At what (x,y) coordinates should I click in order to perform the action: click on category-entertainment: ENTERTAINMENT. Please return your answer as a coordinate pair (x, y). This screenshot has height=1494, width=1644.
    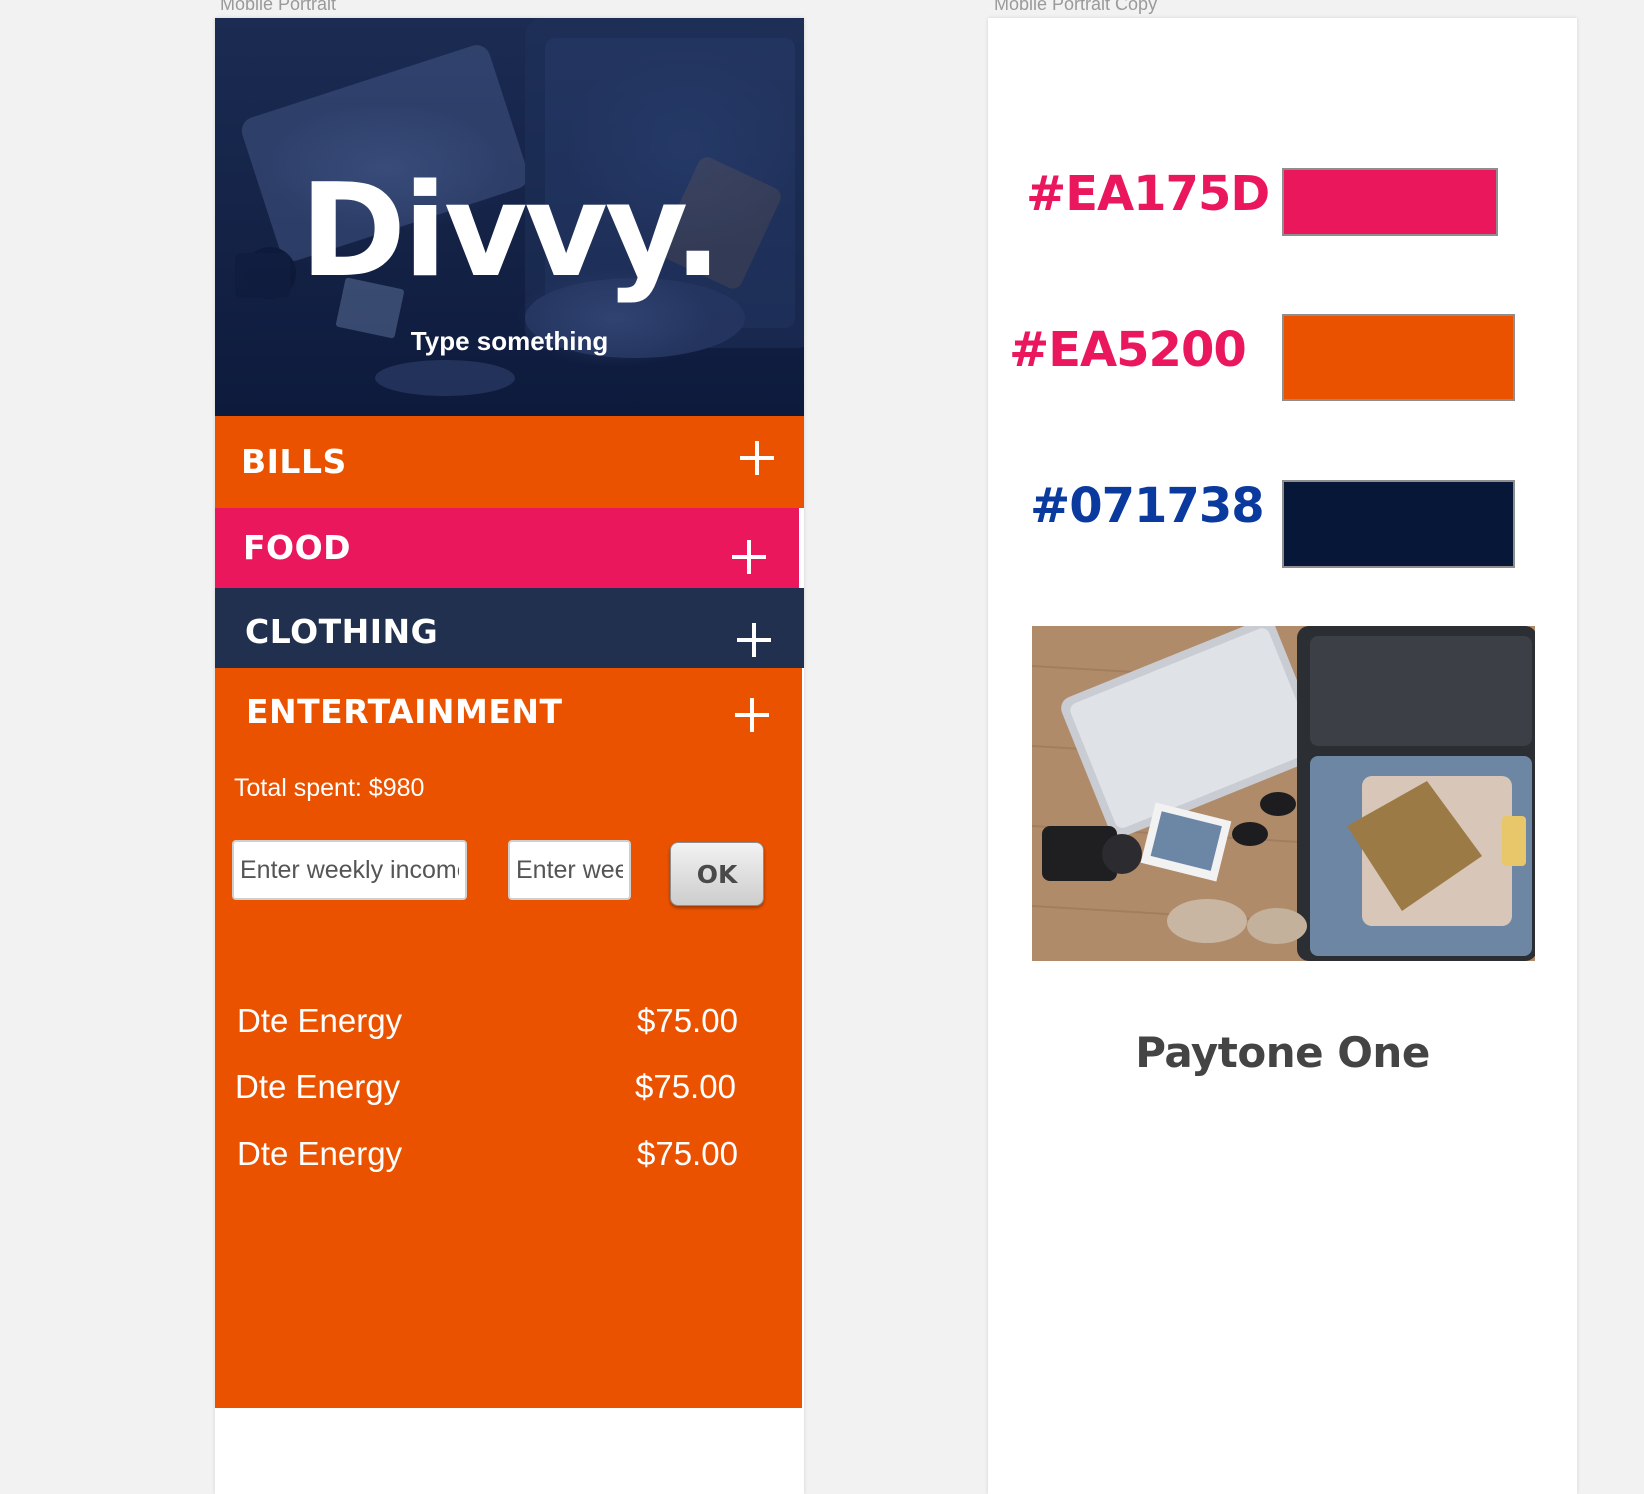
    Looking at the image, I should click on (509, 711).